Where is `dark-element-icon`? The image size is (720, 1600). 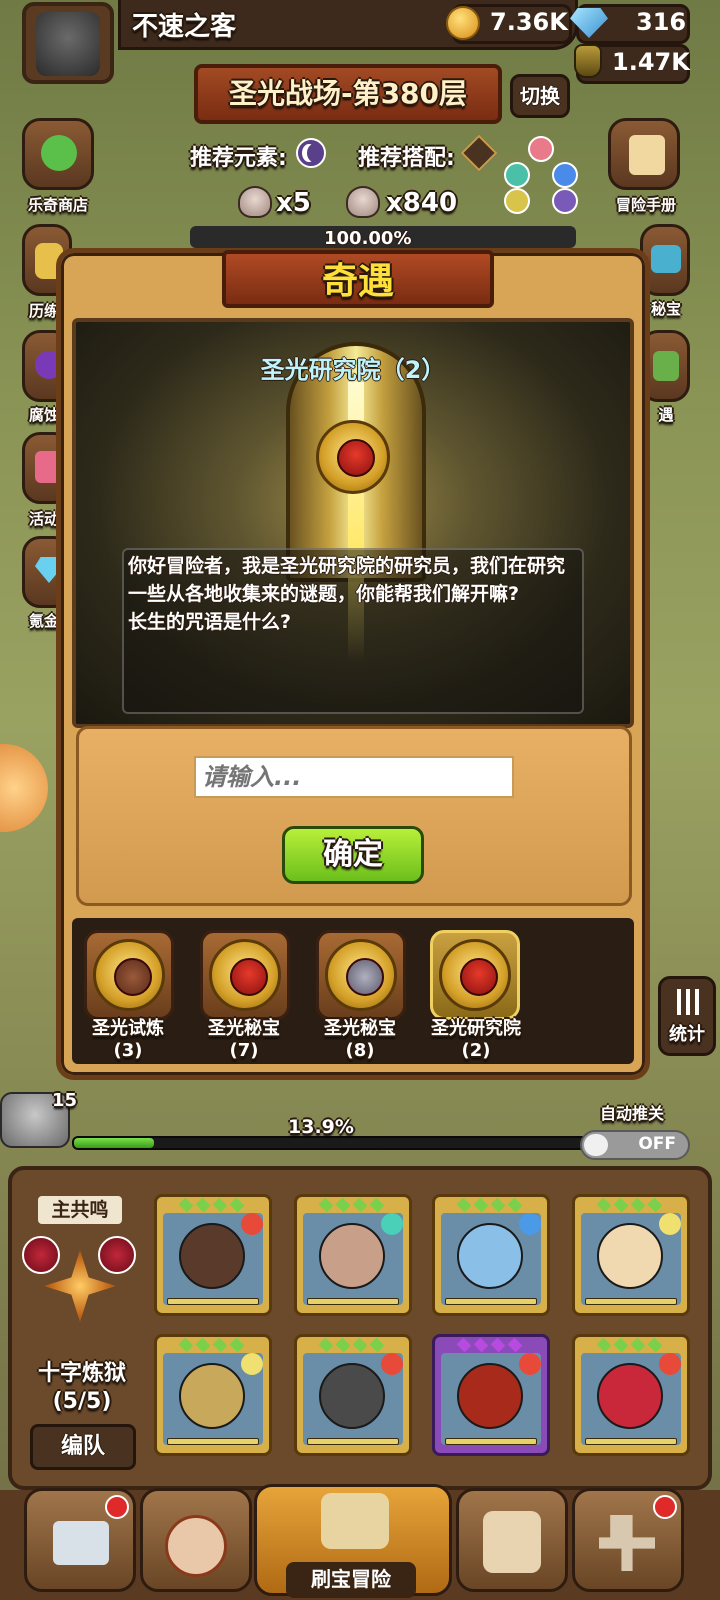
dark-element-icon is located at coordinates (565, 201).